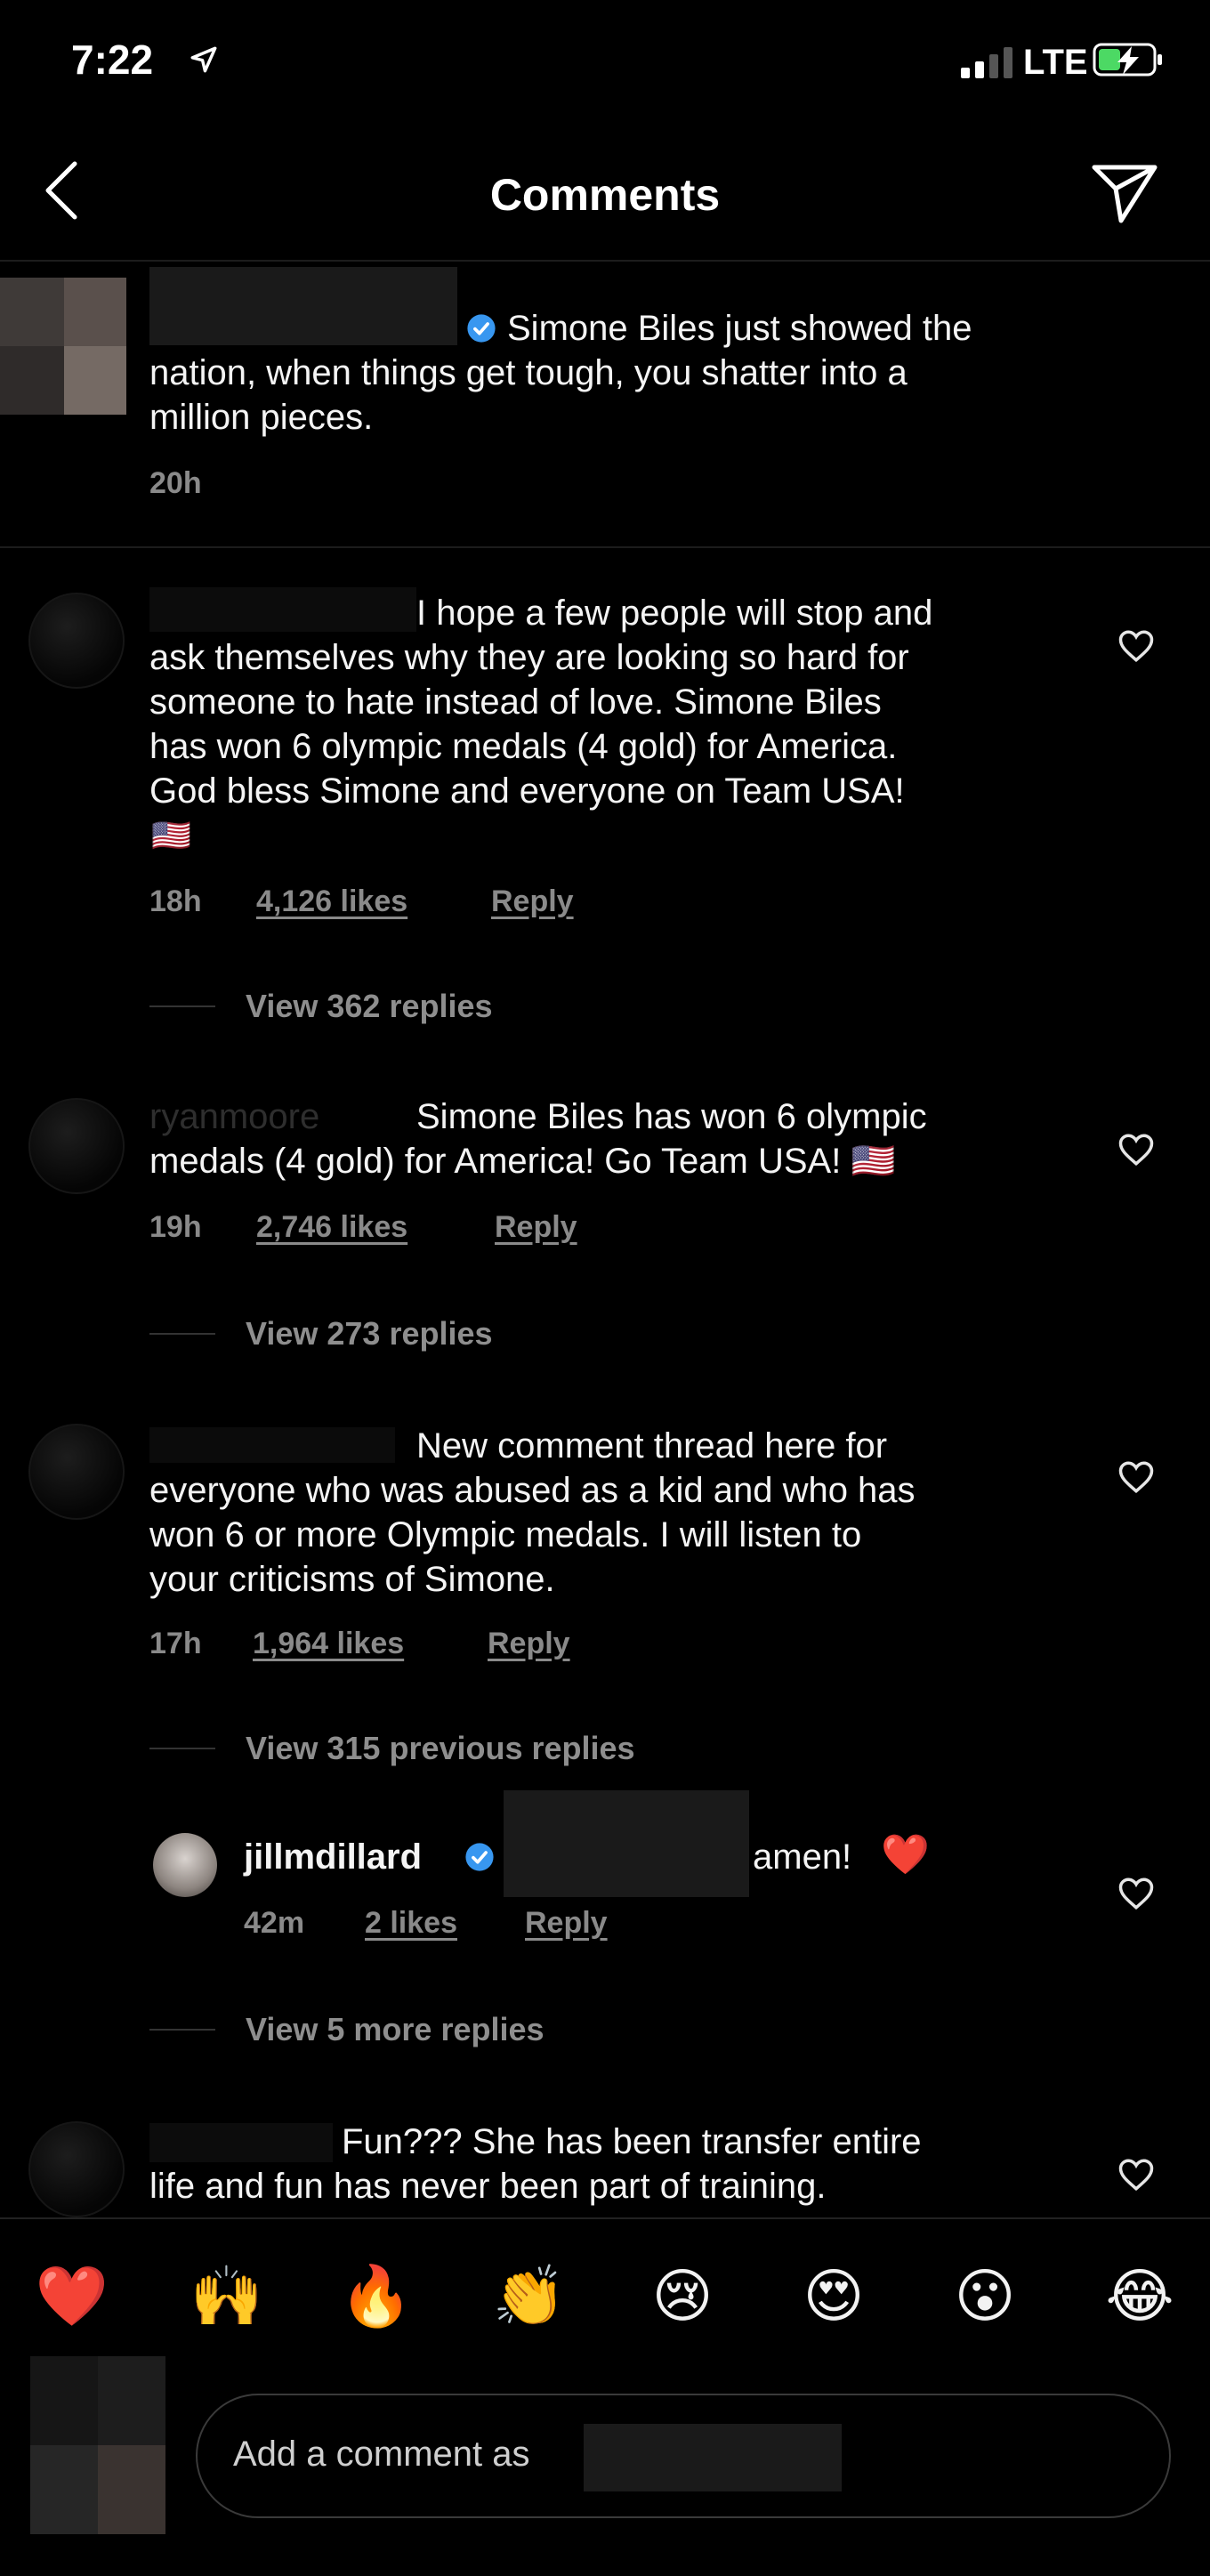 The width and height of the screenshot is (1210, 2576). What do you see at coordinates (234, 1116) in the screenshot?
I see `comment-username-faded: ryanmoore` at bounding box center [234, 1116].